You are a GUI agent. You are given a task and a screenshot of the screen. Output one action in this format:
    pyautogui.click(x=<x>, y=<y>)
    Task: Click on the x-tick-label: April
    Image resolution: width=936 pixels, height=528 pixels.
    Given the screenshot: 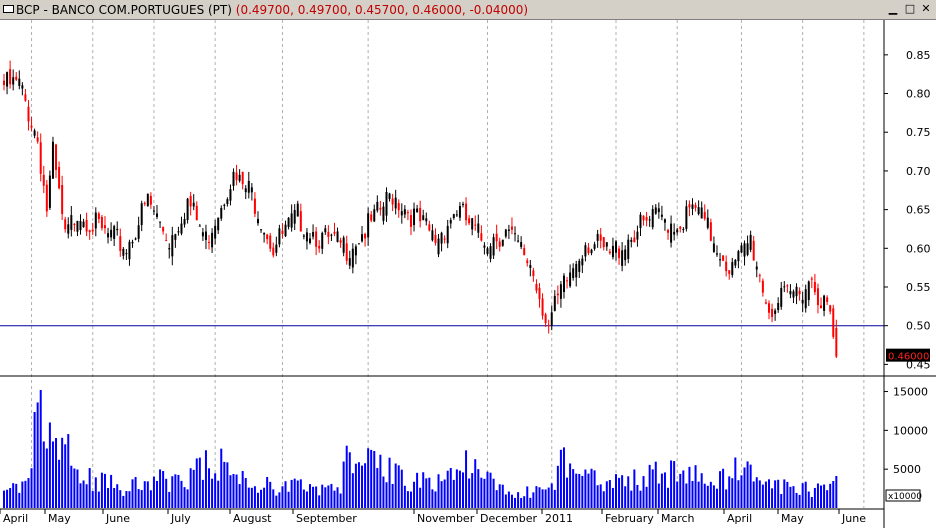 What is the action you would take?
    pyautogui.click(x=739, y=518)
    